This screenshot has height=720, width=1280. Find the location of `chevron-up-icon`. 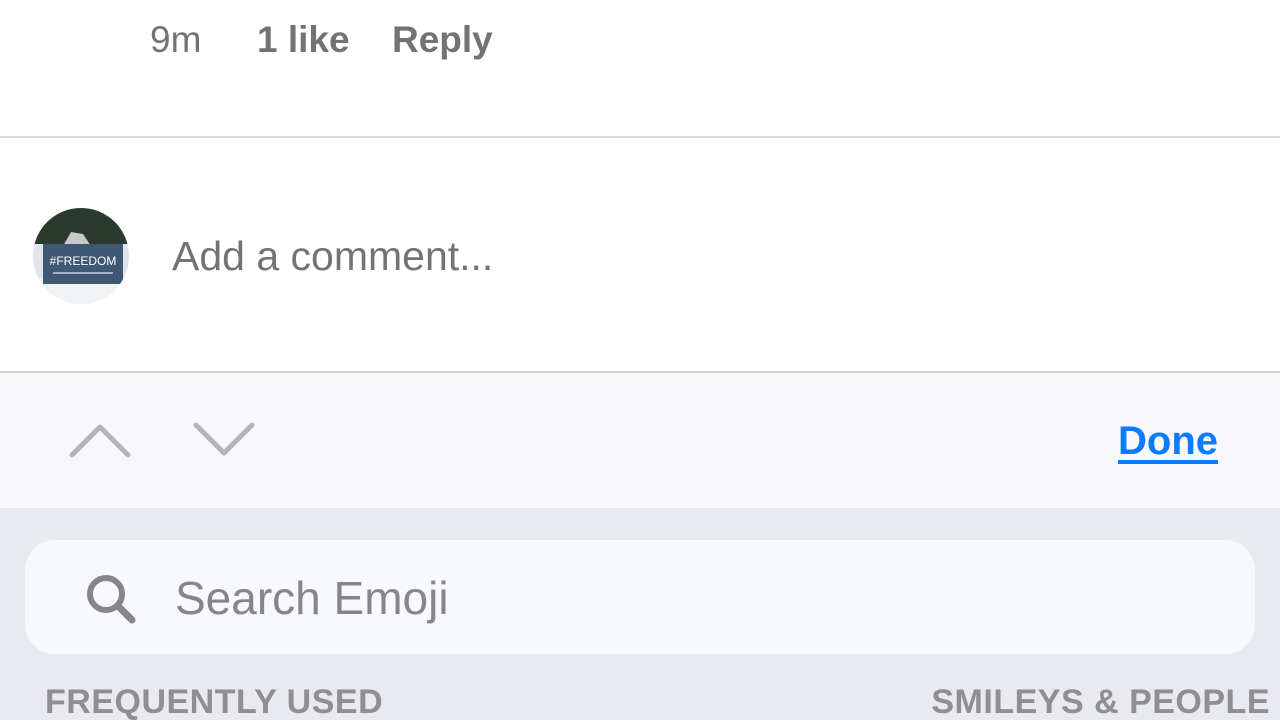

chevron-up-icon is located at coordinates (100, 441).